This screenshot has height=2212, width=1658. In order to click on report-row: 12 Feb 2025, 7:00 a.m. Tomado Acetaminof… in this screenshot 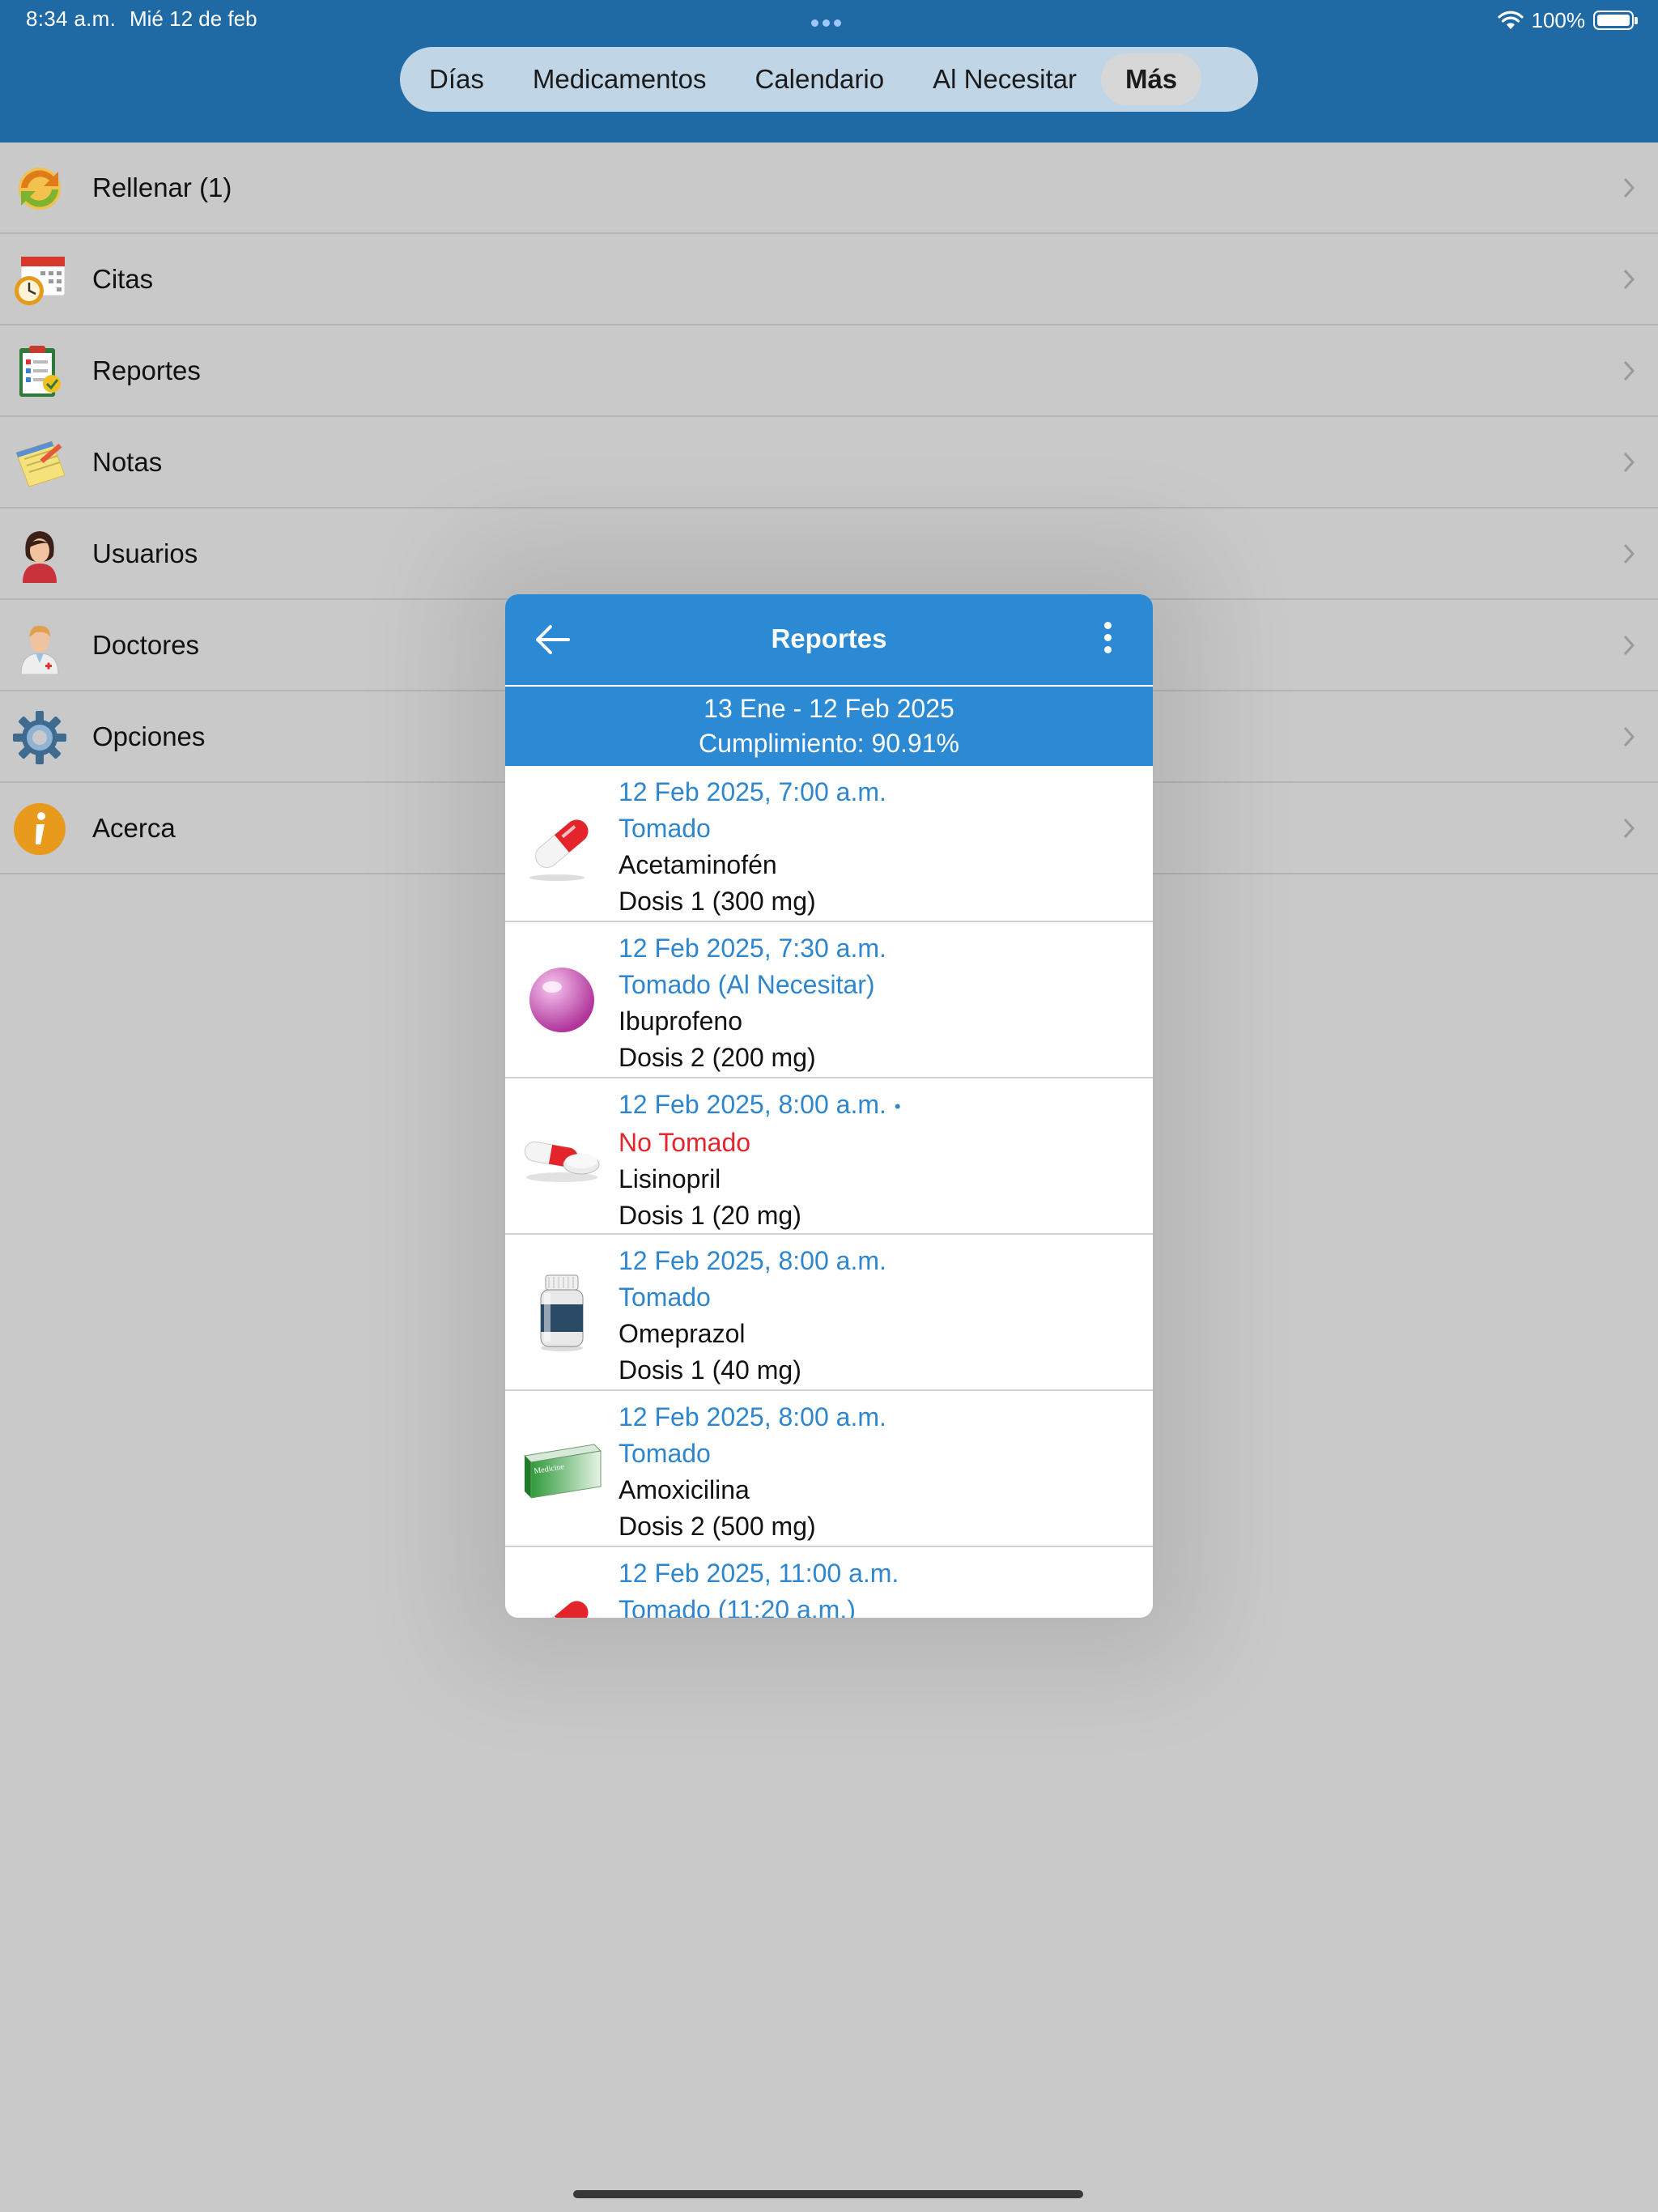, I will do `click(829, 844)`.